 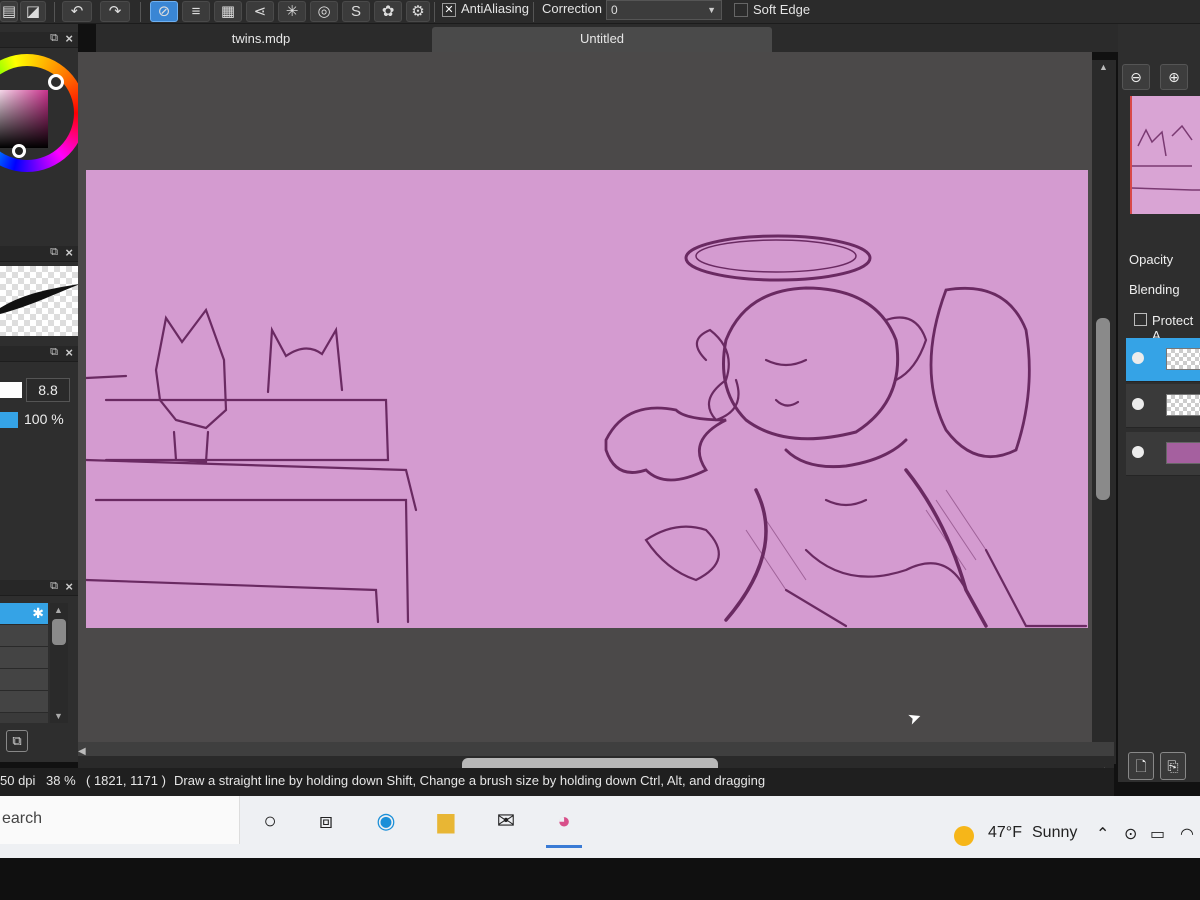 What do you see at coordinates (39, 253) in the screenshot?
I see `brush-preview-header: ⧉ ×` at bounding box center [39, 253].